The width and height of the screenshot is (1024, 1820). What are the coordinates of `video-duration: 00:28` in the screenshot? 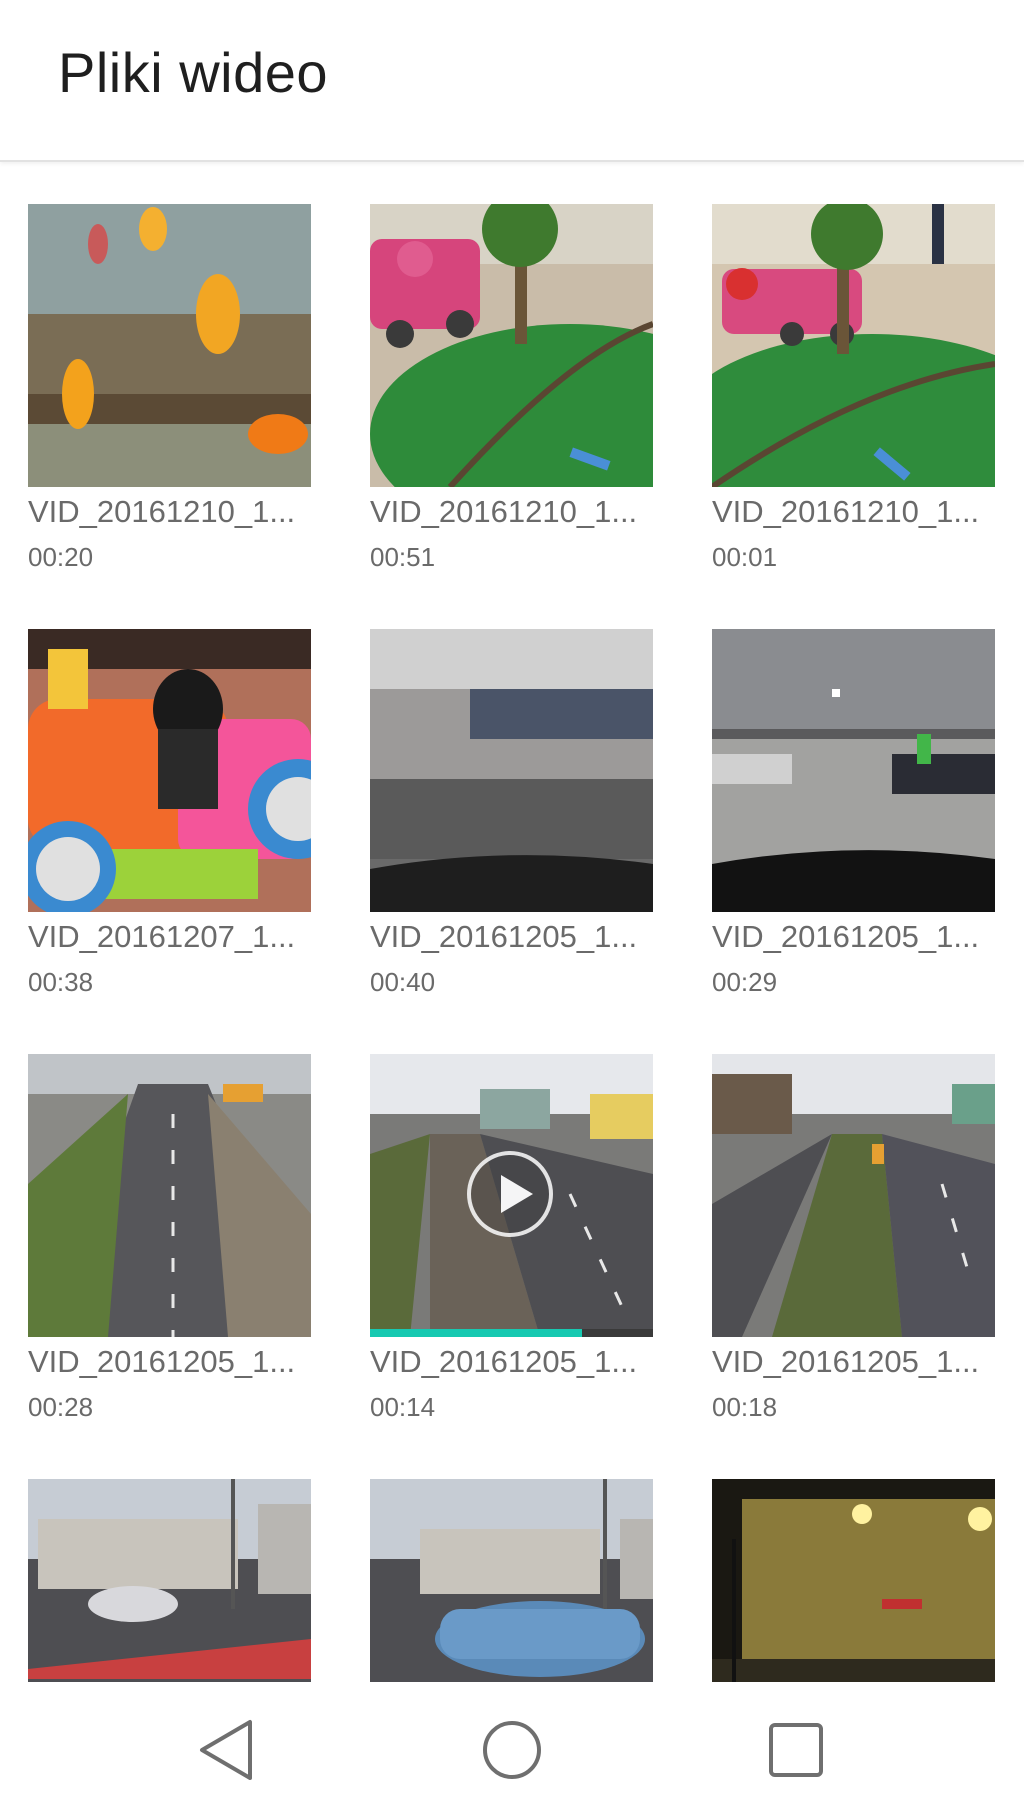 It's located at (61, 1407).